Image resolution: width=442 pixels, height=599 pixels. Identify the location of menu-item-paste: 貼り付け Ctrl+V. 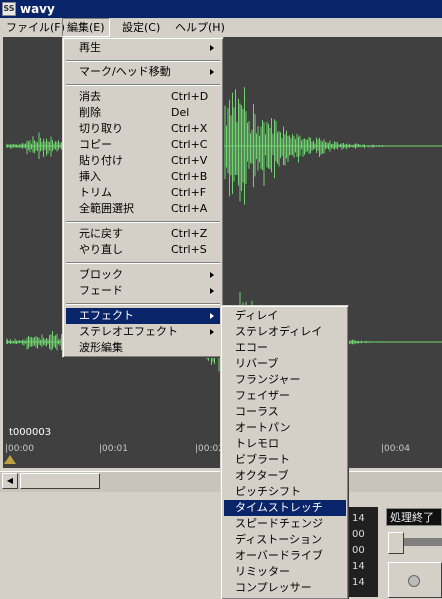
(143, 161).